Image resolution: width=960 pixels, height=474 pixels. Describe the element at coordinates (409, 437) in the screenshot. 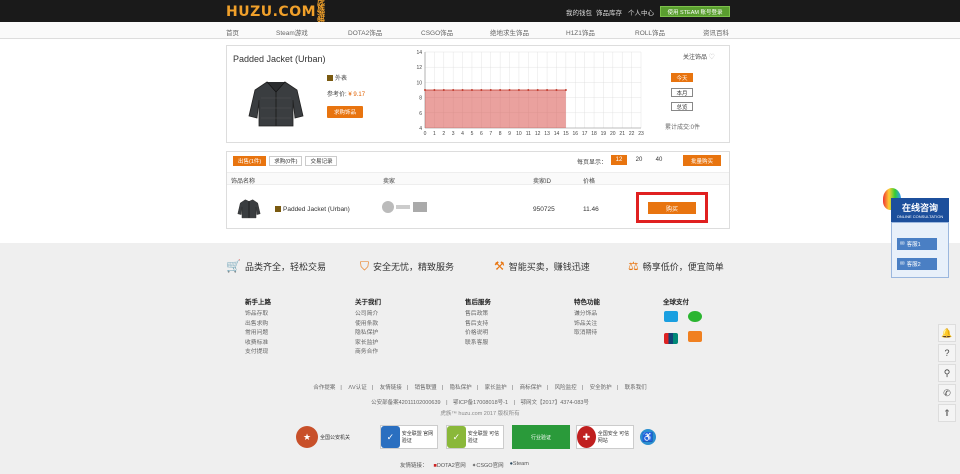

I see `badge-anquan1: ✓ 安全联盟 官网验证` at that location.